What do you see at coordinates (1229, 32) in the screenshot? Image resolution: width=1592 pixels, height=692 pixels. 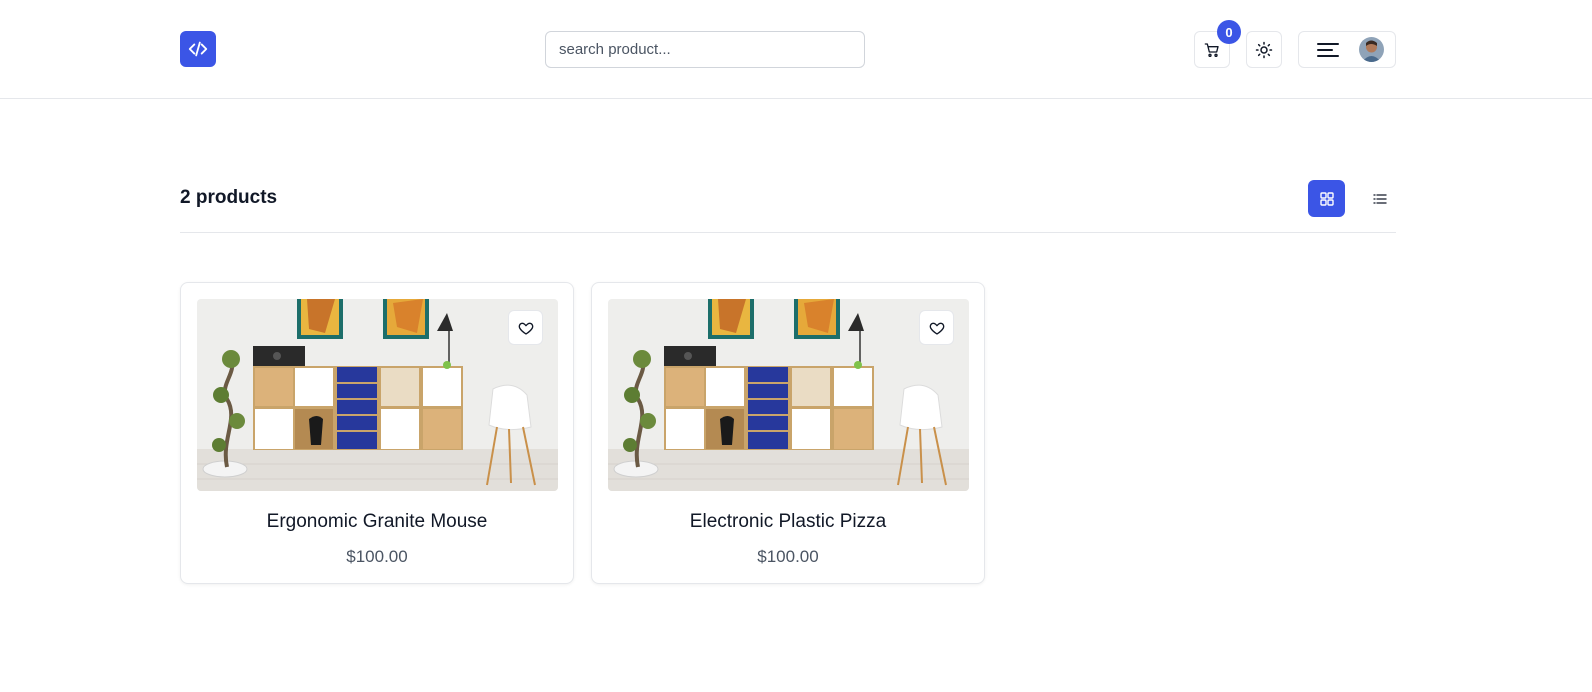 I see `cart-count-badge: 0` at bounding box center [1229, 32].